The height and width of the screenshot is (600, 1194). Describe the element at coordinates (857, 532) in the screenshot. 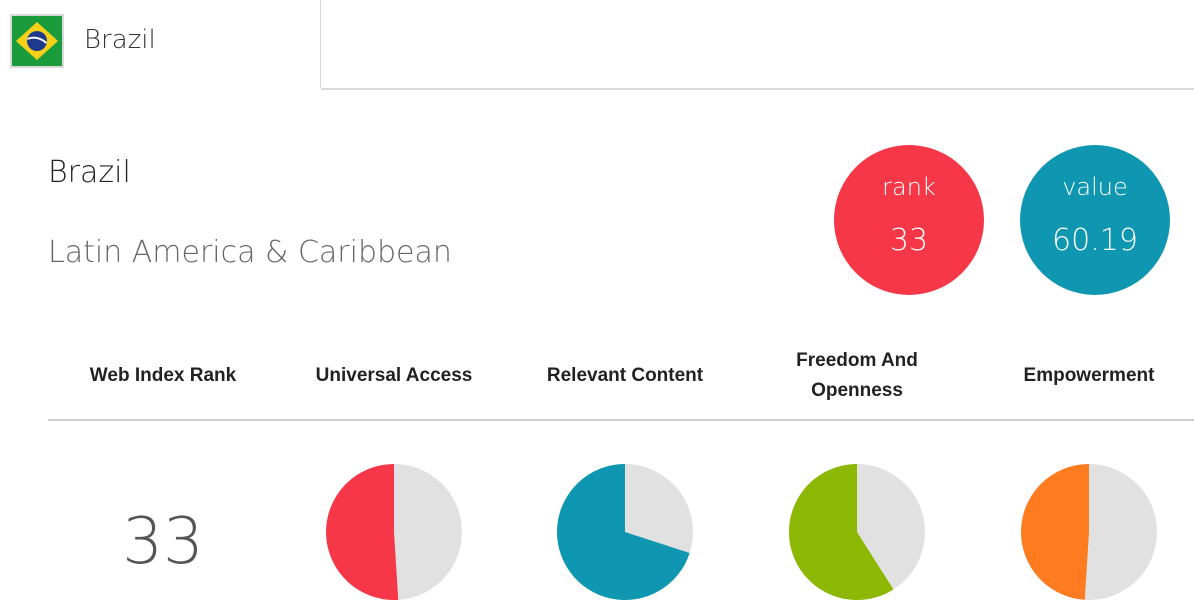

I see `freedom-and-openness-pie` at that location.